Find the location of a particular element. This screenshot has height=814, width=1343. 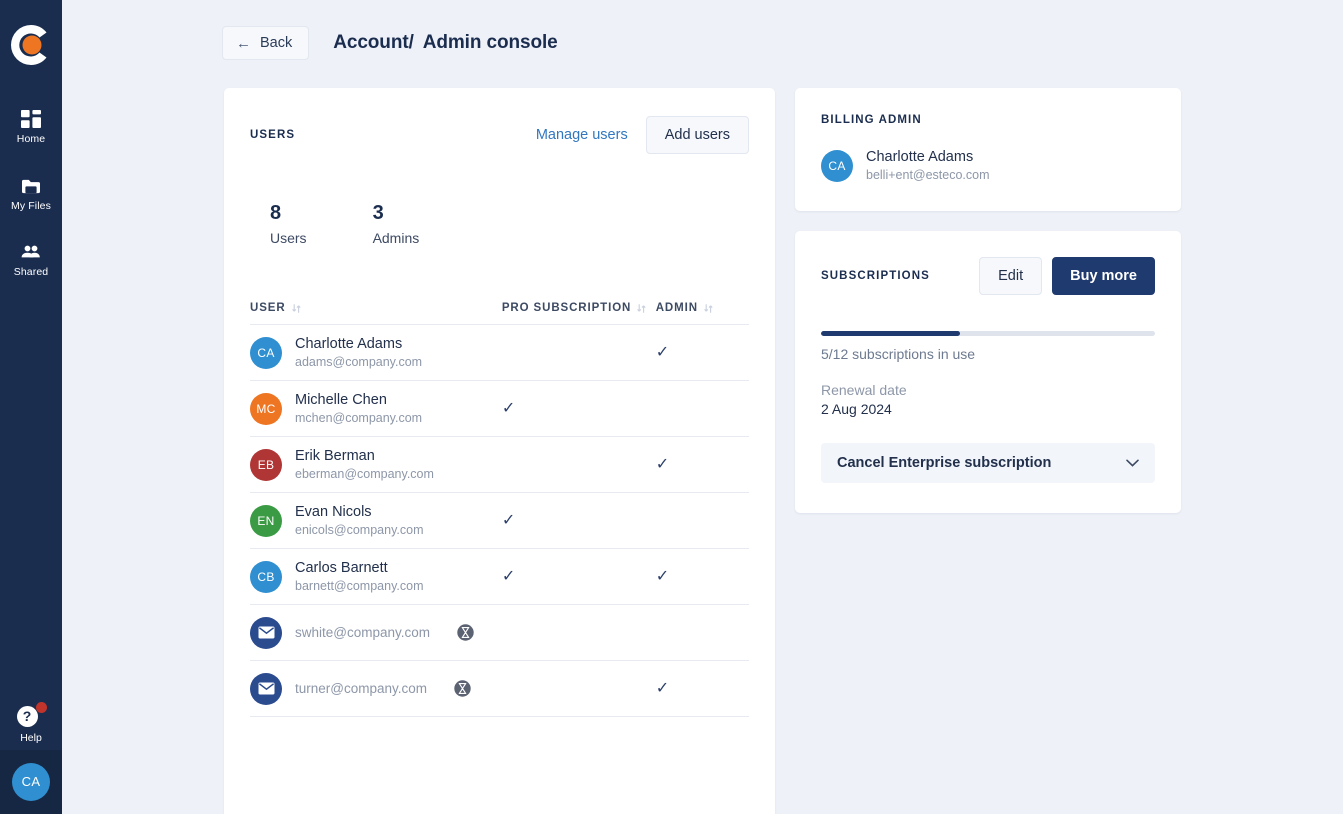

stat-admins-label: Admins is located at coordinates (396, 238).